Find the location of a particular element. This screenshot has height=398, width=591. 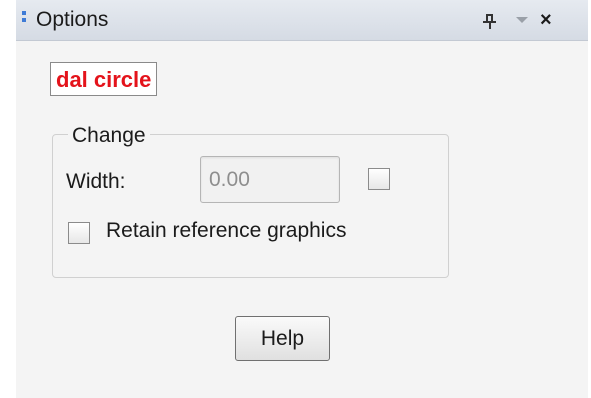

mode-label: dal circle is located at coordinates (104, 79).